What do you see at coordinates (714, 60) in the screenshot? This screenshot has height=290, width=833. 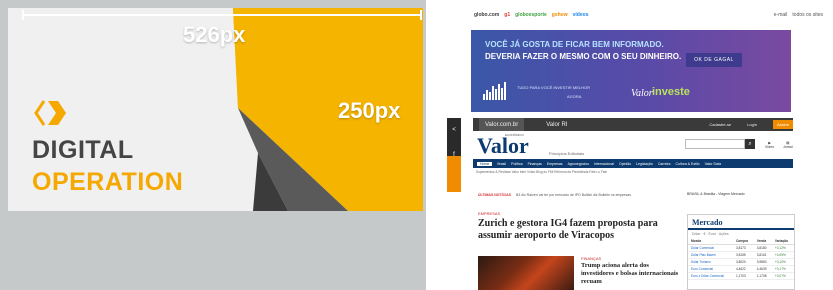 I see `ad-cta-button: OK DE GAGAL` at bounding box center [714, 60].